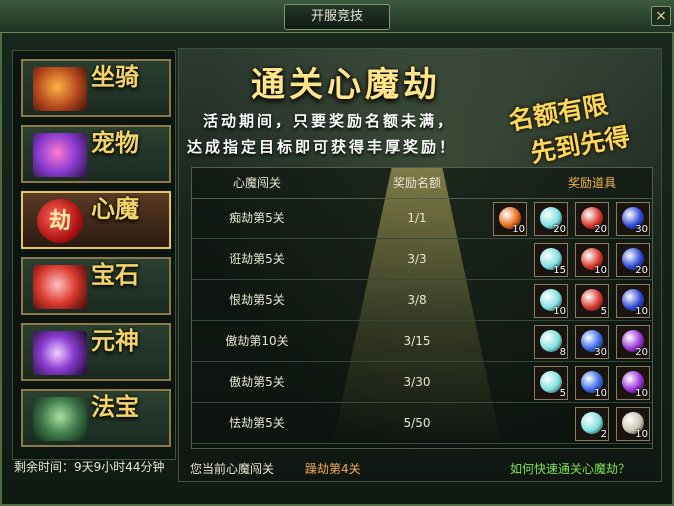  I want to click on table-row: 傲劫第5关 3/30 5 10 10, so click(422, 382).